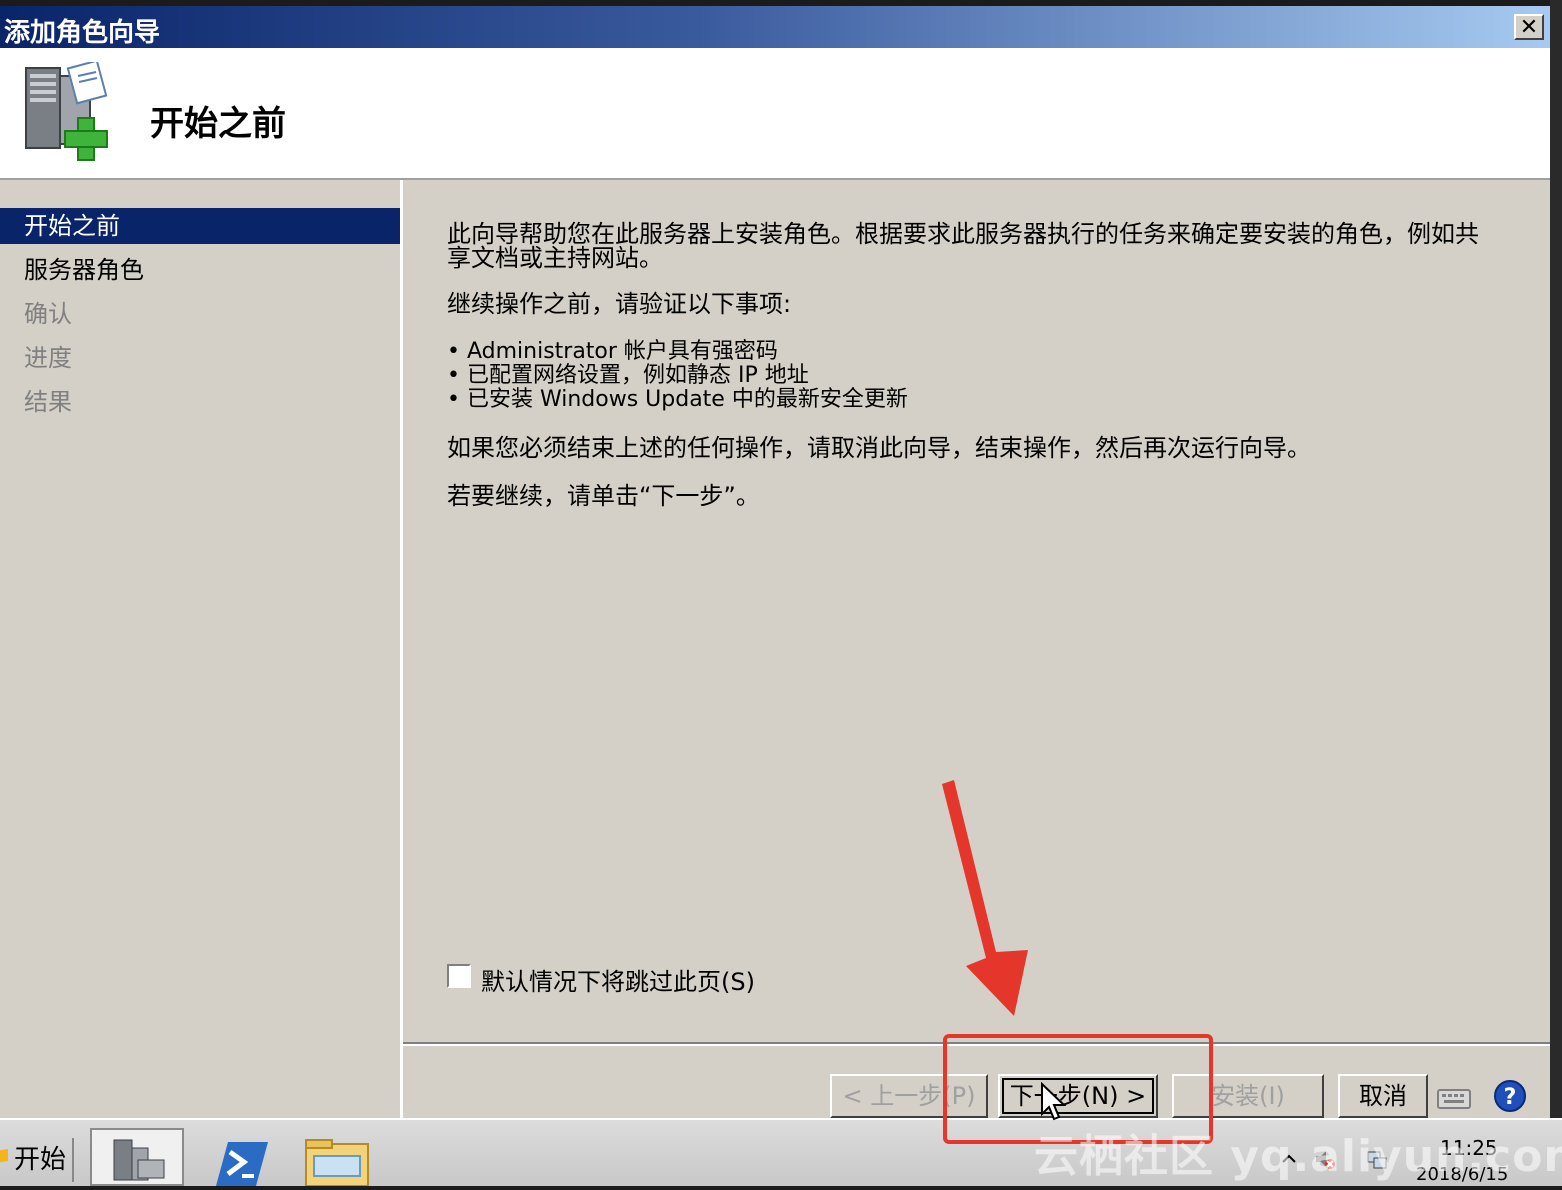 Image resolution: width=1562 pixels, height=1190 pixels. I want to click on sidebar-item-confirmation: 确认, so click(48, 314).